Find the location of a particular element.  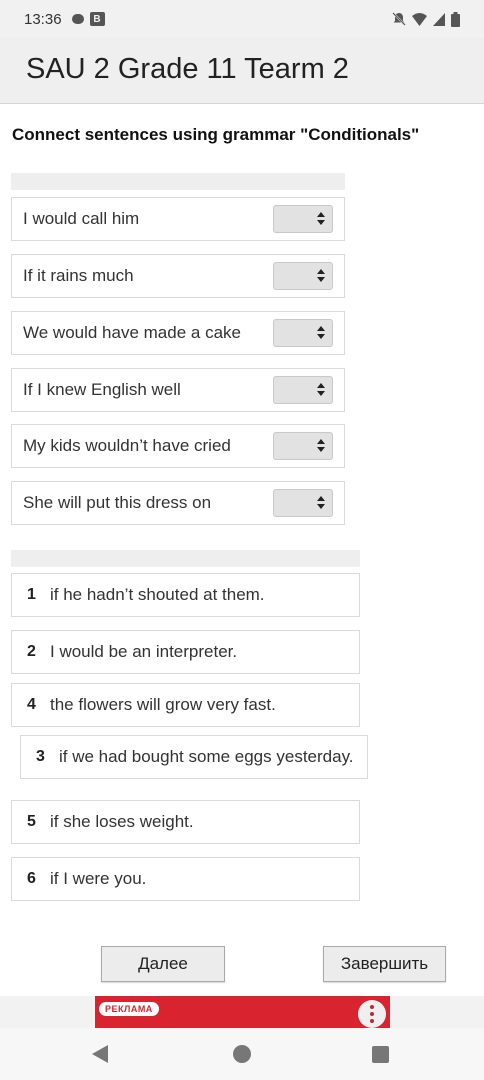

answer-number: 6 is located at coordinates (31, 878).